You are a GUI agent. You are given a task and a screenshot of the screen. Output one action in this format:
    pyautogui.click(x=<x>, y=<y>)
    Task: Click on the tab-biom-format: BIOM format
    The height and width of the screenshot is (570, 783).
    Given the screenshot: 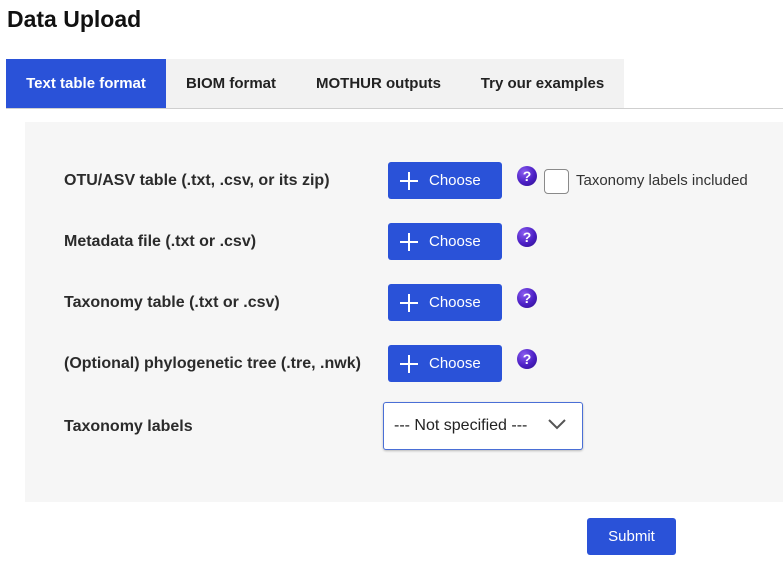 What is the action you would take?
    pyautogui.click(x=231, y=83)
    